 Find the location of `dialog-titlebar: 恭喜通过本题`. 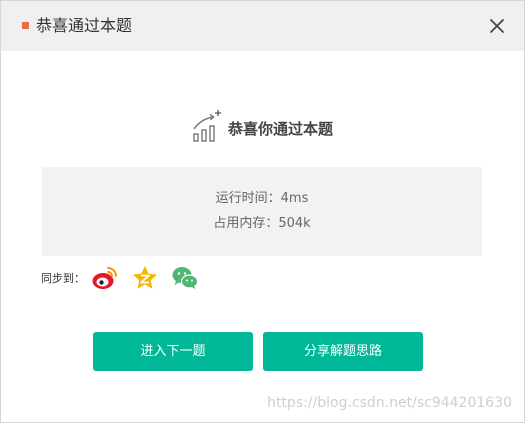

dialog-titlebar: 恭喜通过本题 is located at coordinates (262, 26).